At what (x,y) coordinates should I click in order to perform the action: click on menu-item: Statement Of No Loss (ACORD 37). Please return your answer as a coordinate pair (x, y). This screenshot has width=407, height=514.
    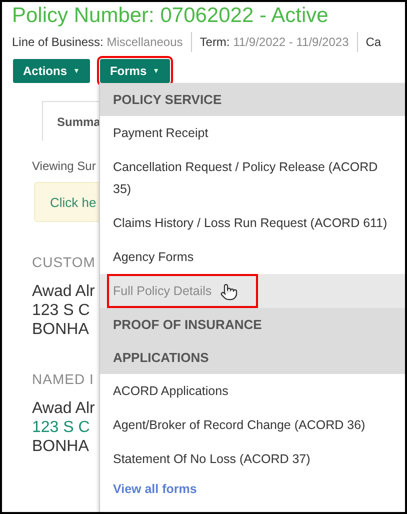
    Looking at the image, I should click on (252, 459).